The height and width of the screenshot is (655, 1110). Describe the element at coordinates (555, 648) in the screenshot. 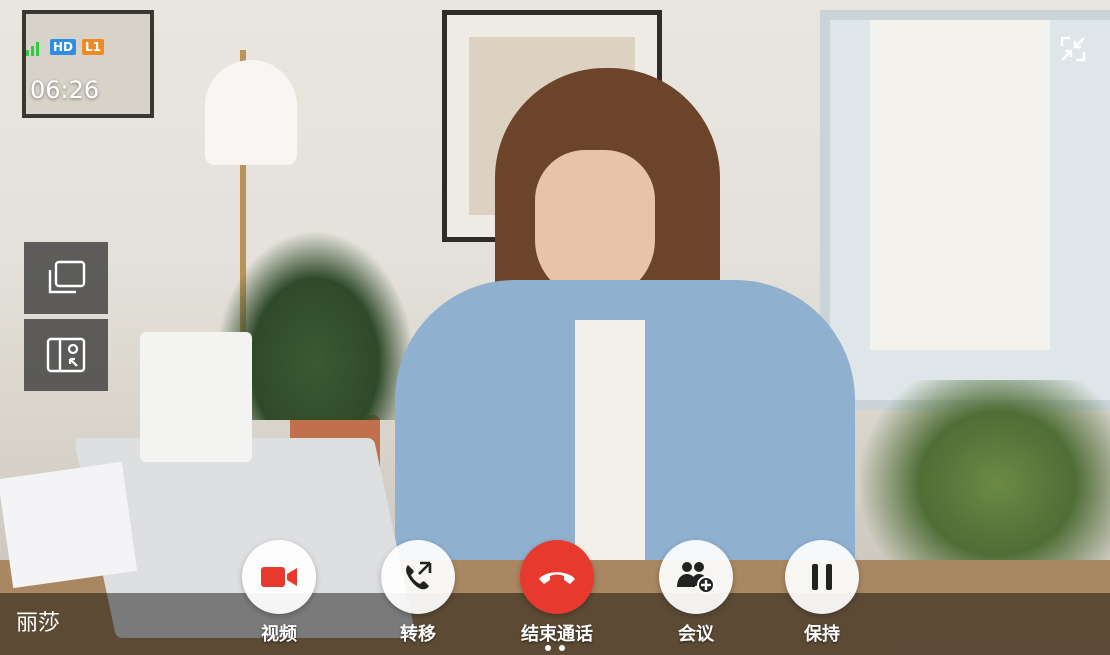

I see `page-indicator` at that location.